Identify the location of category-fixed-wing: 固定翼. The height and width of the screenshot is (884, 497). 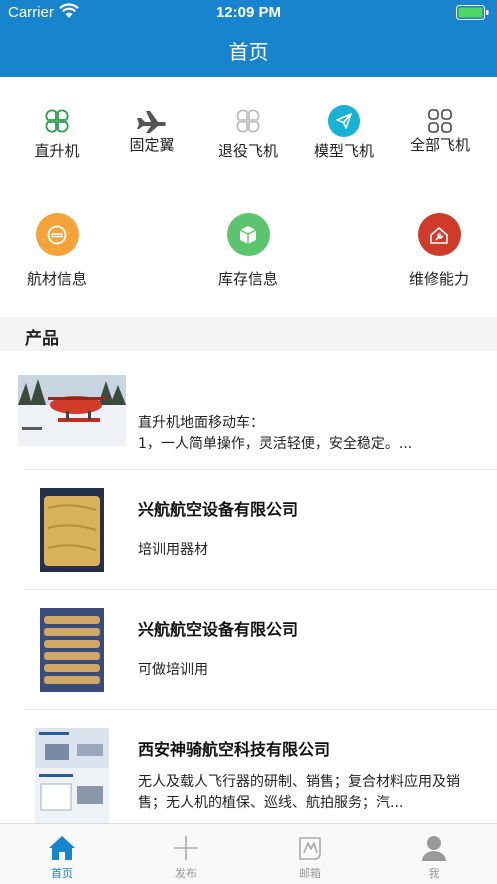
(152, 129).